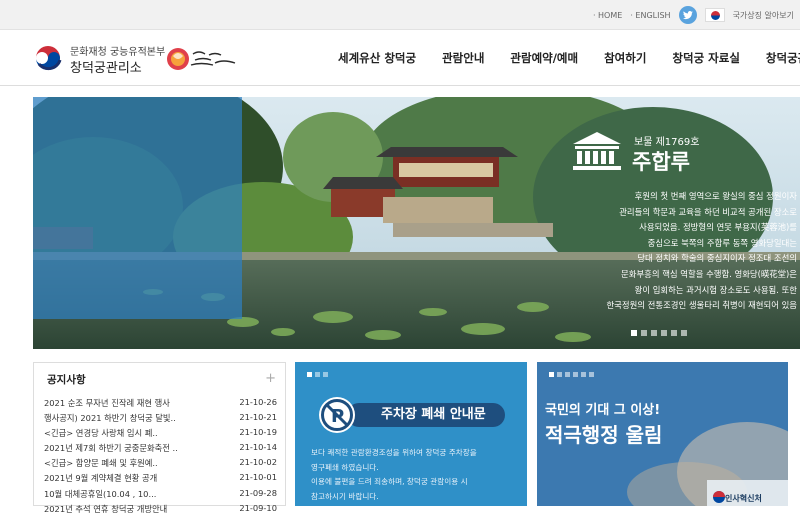  I want to click on notice-item: 2021년 제7회 하반기 궁중문화축전 .. 21-10-14, so click(160, 449).